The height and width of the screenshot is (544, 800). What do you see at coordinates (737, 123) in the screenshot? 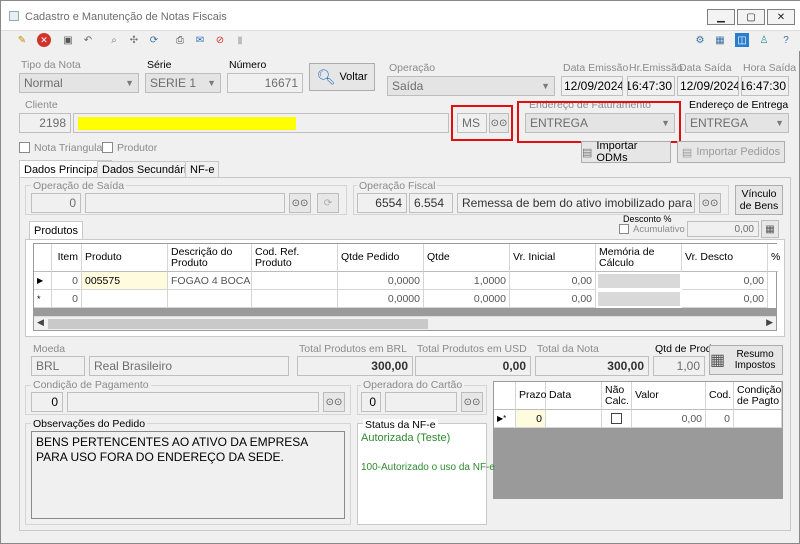
I see `endereco-entrega-select: ENTREGA ▼` at bounding box center [737, 123].